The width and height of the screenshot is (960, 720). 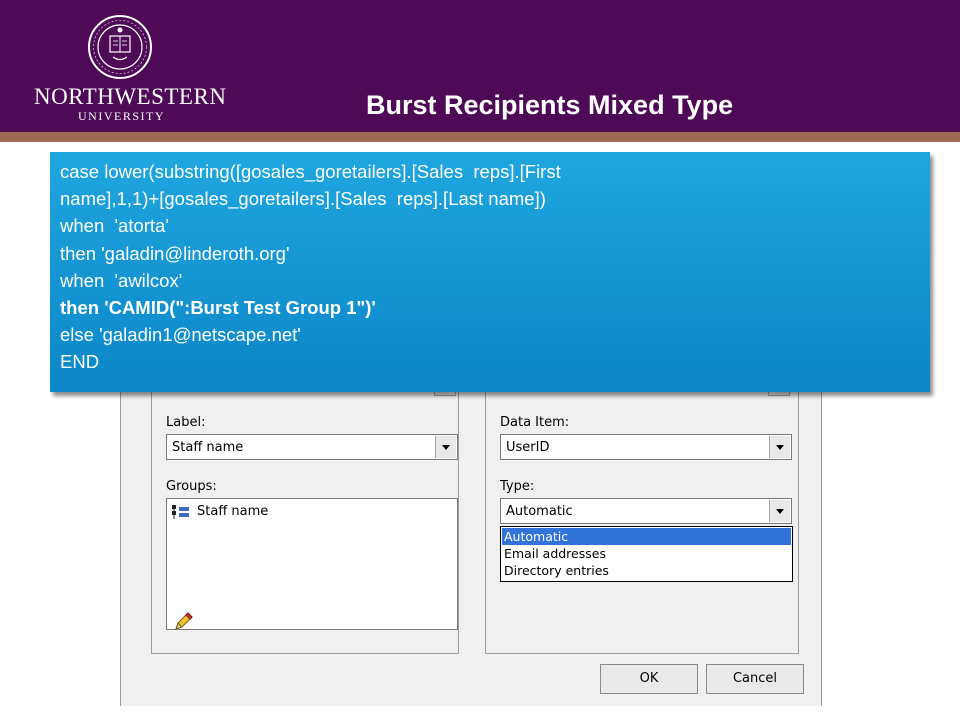 I want to click on type-combobox-value: Automatic, so click(x=539, y=511).